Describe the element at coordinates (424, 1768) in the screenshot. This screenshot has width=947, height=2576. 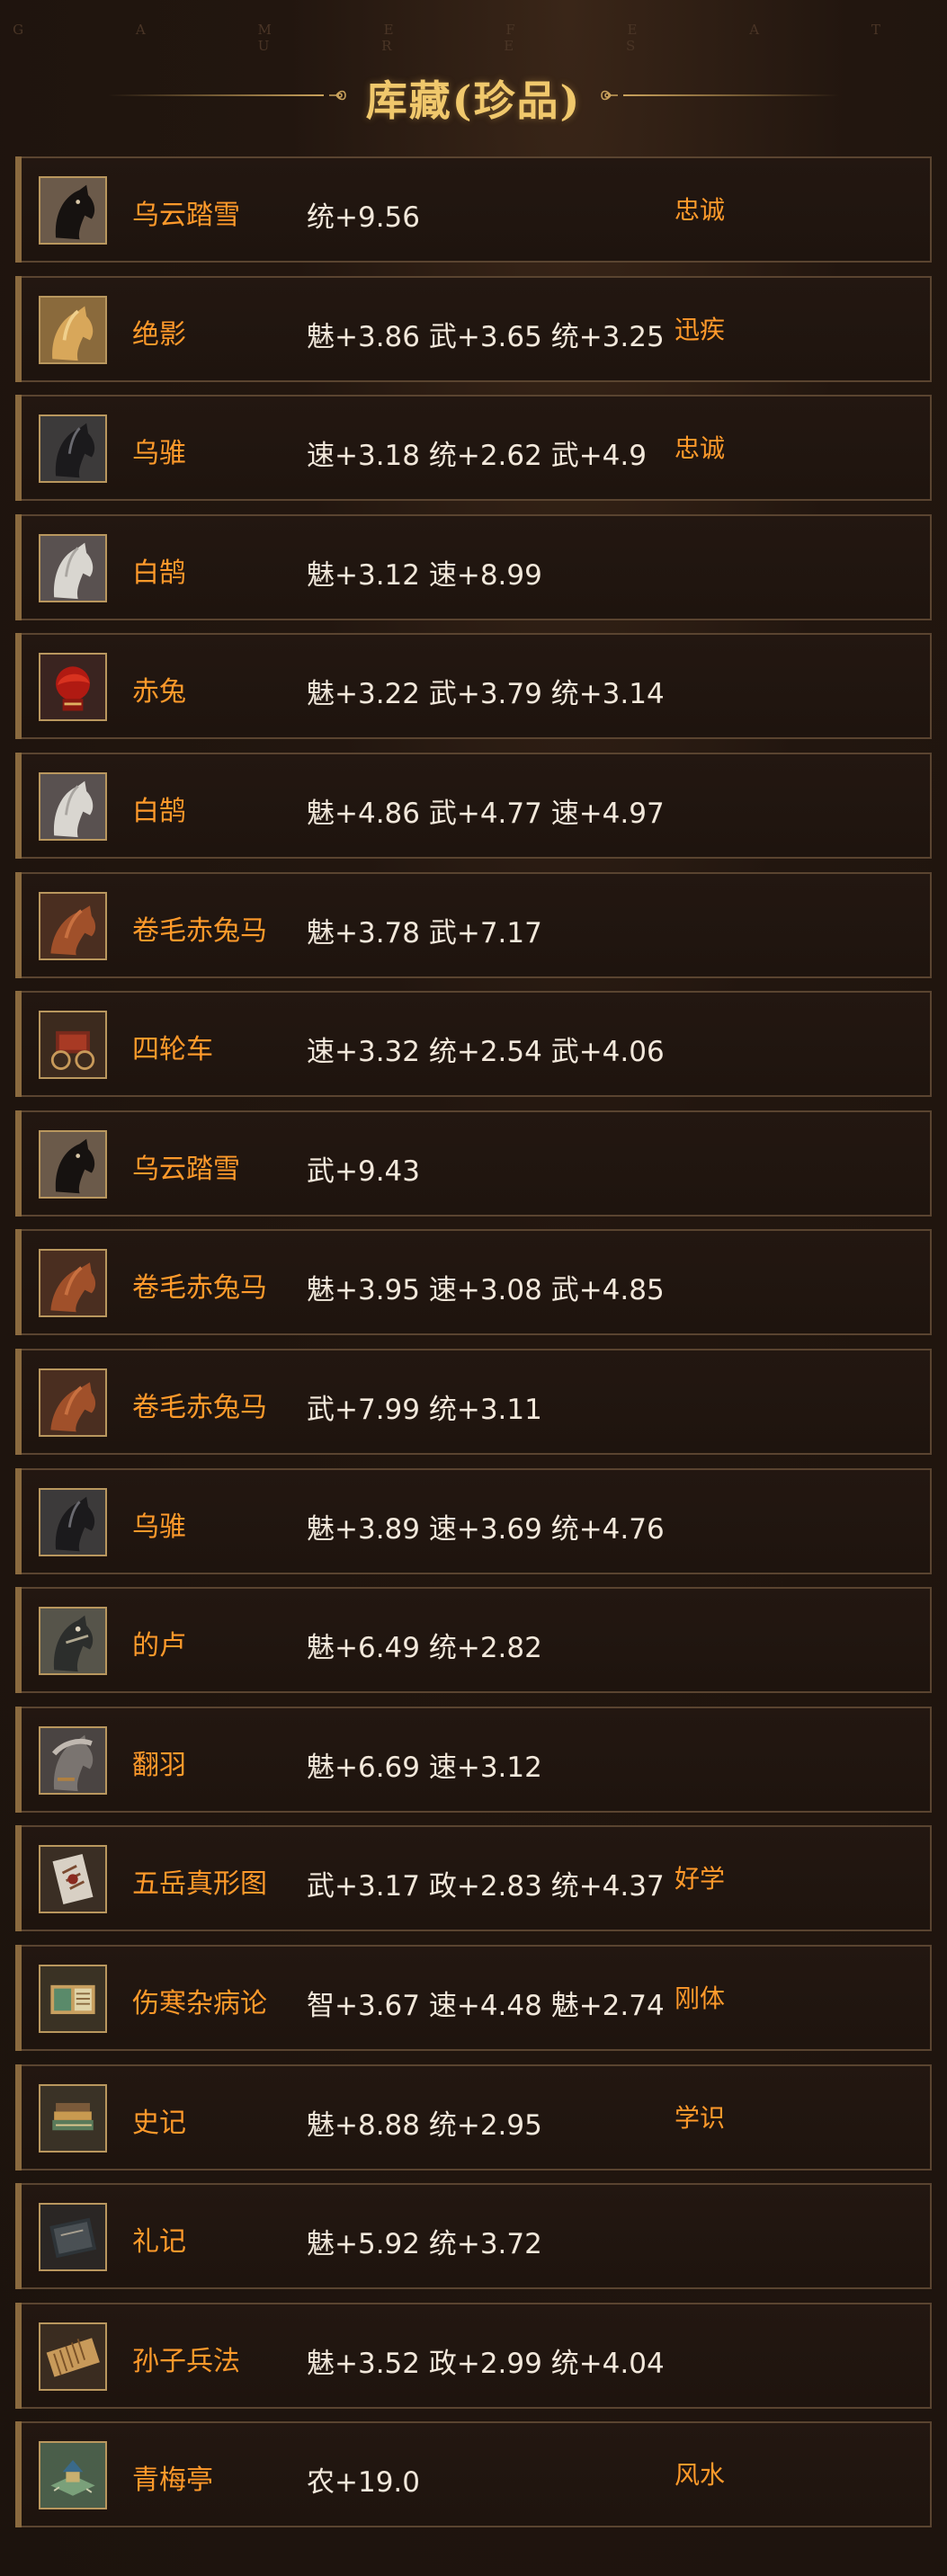
I see `item-stats: 魅+6.69 速+3.12` at that location.